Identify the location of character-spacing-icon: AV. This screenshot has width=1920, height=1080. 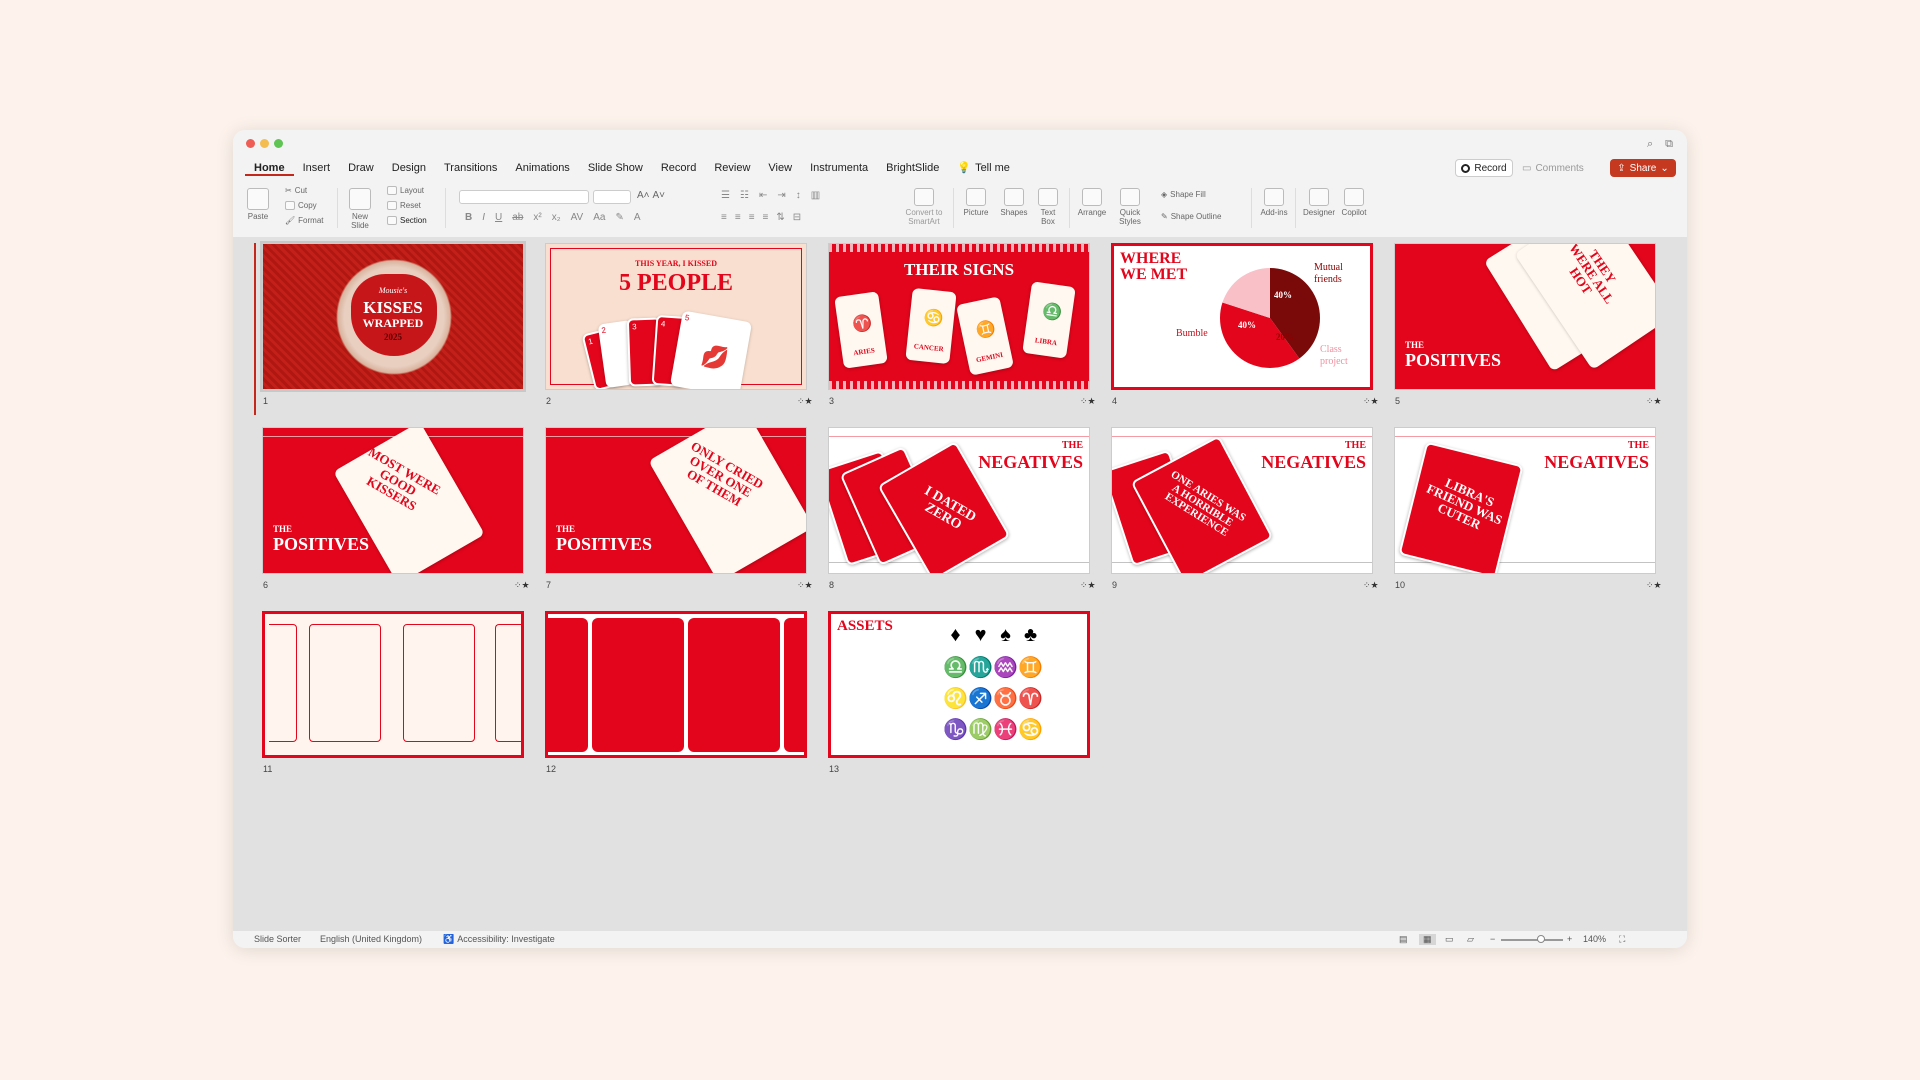
(577, 217).